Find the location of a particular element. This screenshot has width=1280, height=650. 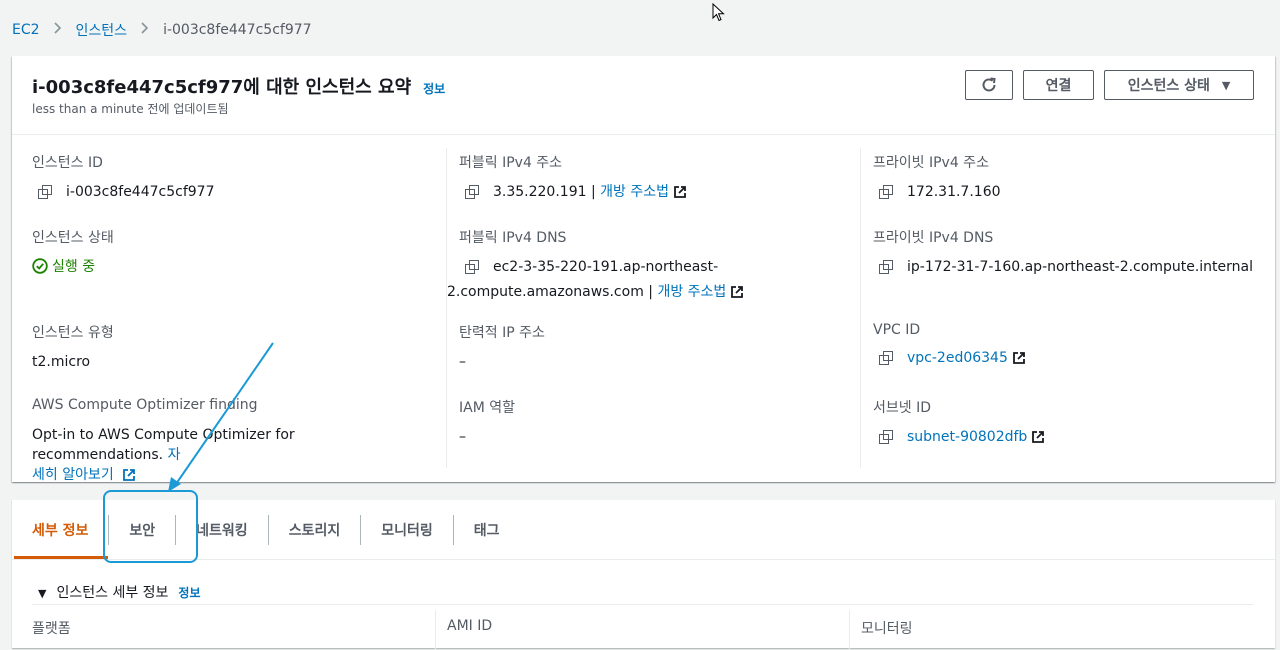

field-label: 서브넷 ID is located at coordinates (902, 408).